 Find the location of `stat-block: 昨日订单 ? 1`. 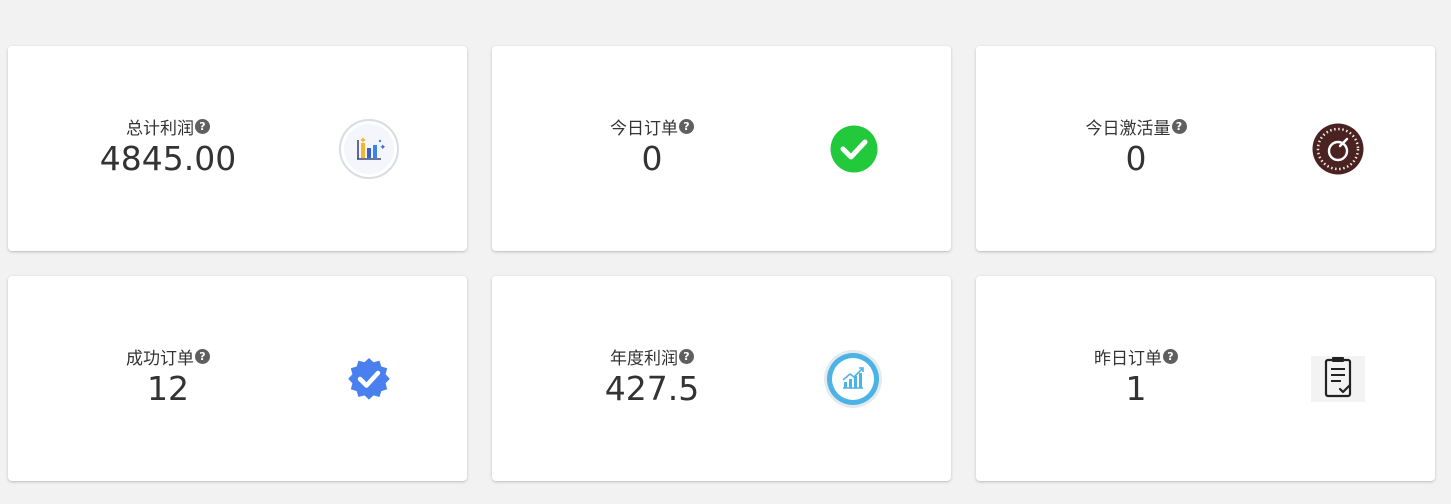

stat-block: 昨日订单 ? 1 is located at coordinates (1136, 378).